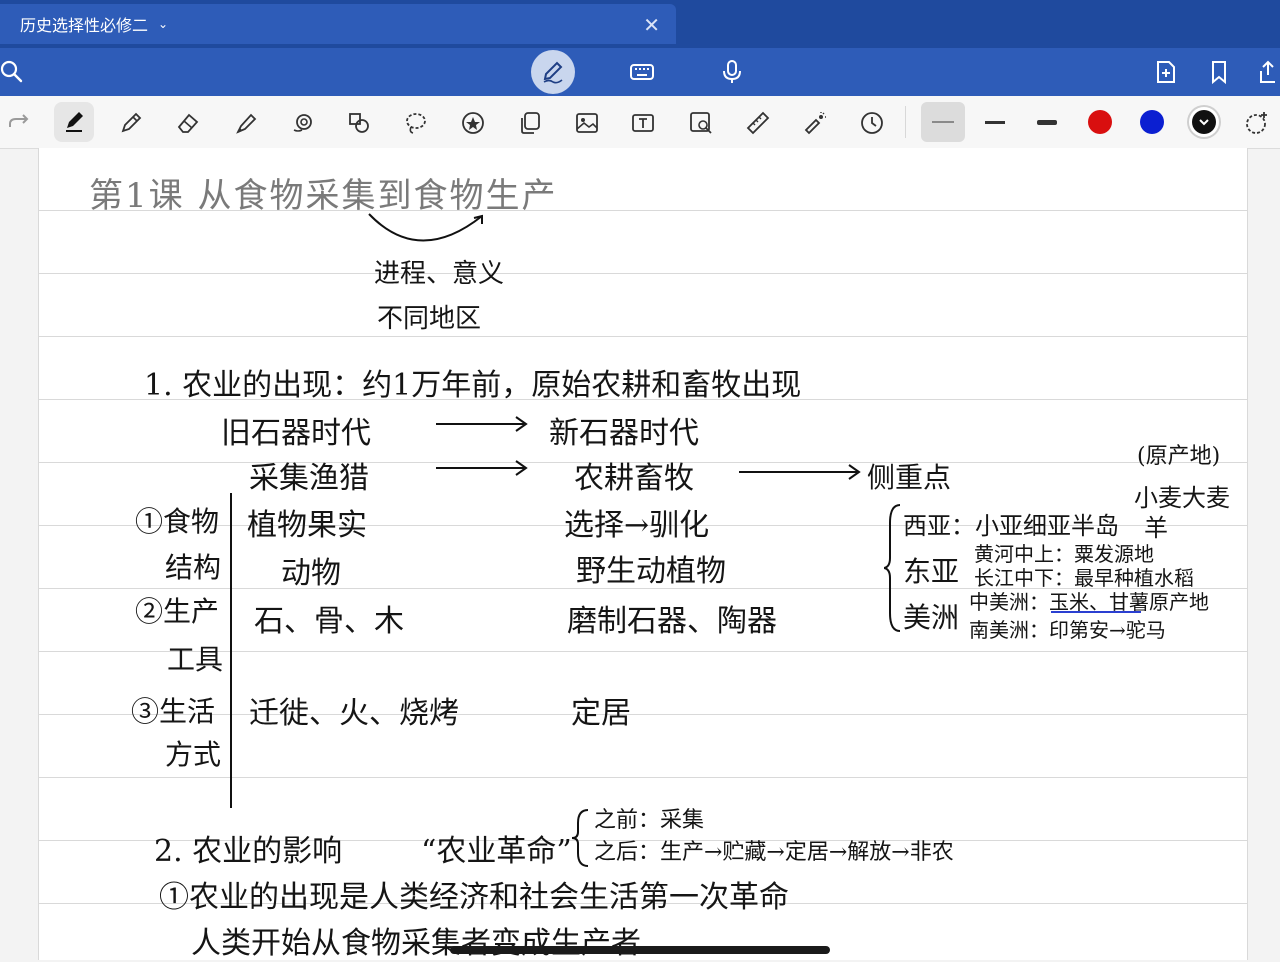 Image resolution: width=1280 pixels, height=962 pixels. What do you see at coordinates (425, 227) in the screenshot?
I see `curved-arrow` at bounding box center [425, 227].